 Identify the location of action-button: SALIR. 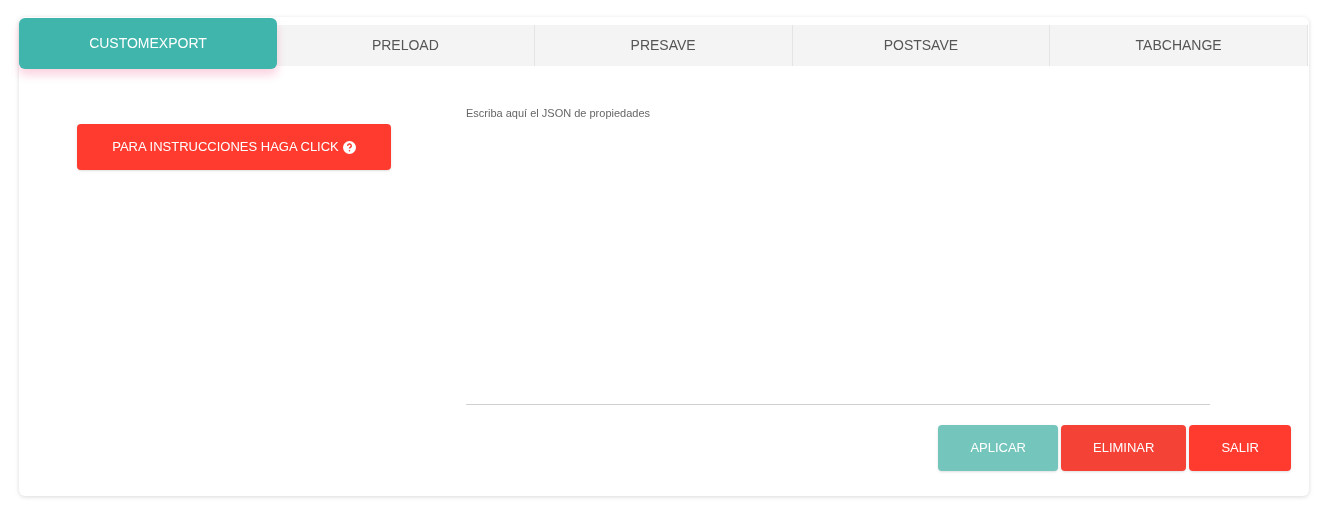
(1240, 448).